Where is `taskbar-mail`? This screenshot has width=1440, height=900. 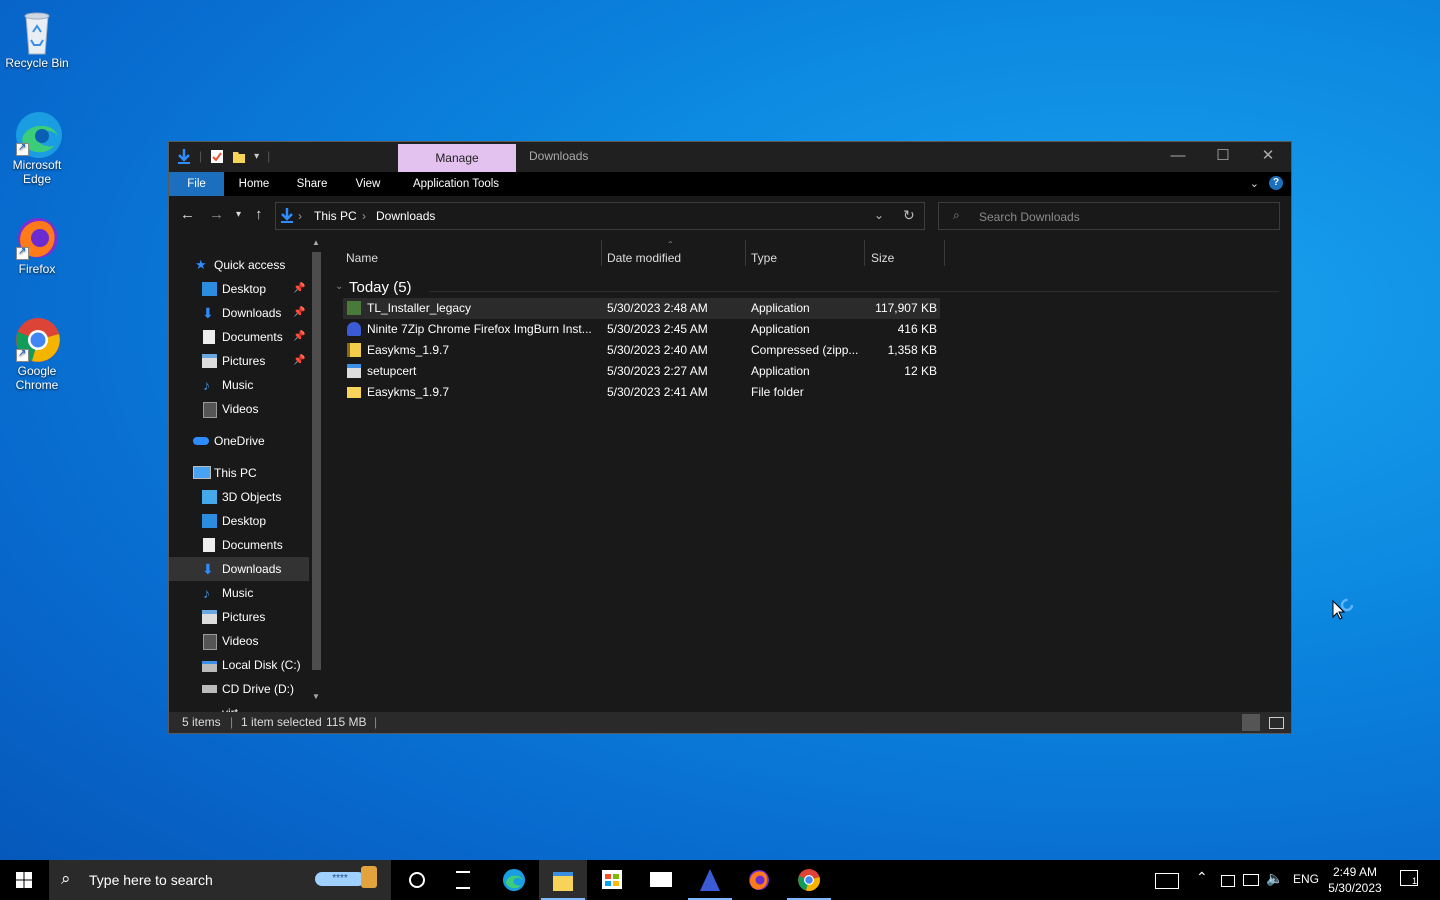 taskbar-mail is located at coordinates (661, 880).